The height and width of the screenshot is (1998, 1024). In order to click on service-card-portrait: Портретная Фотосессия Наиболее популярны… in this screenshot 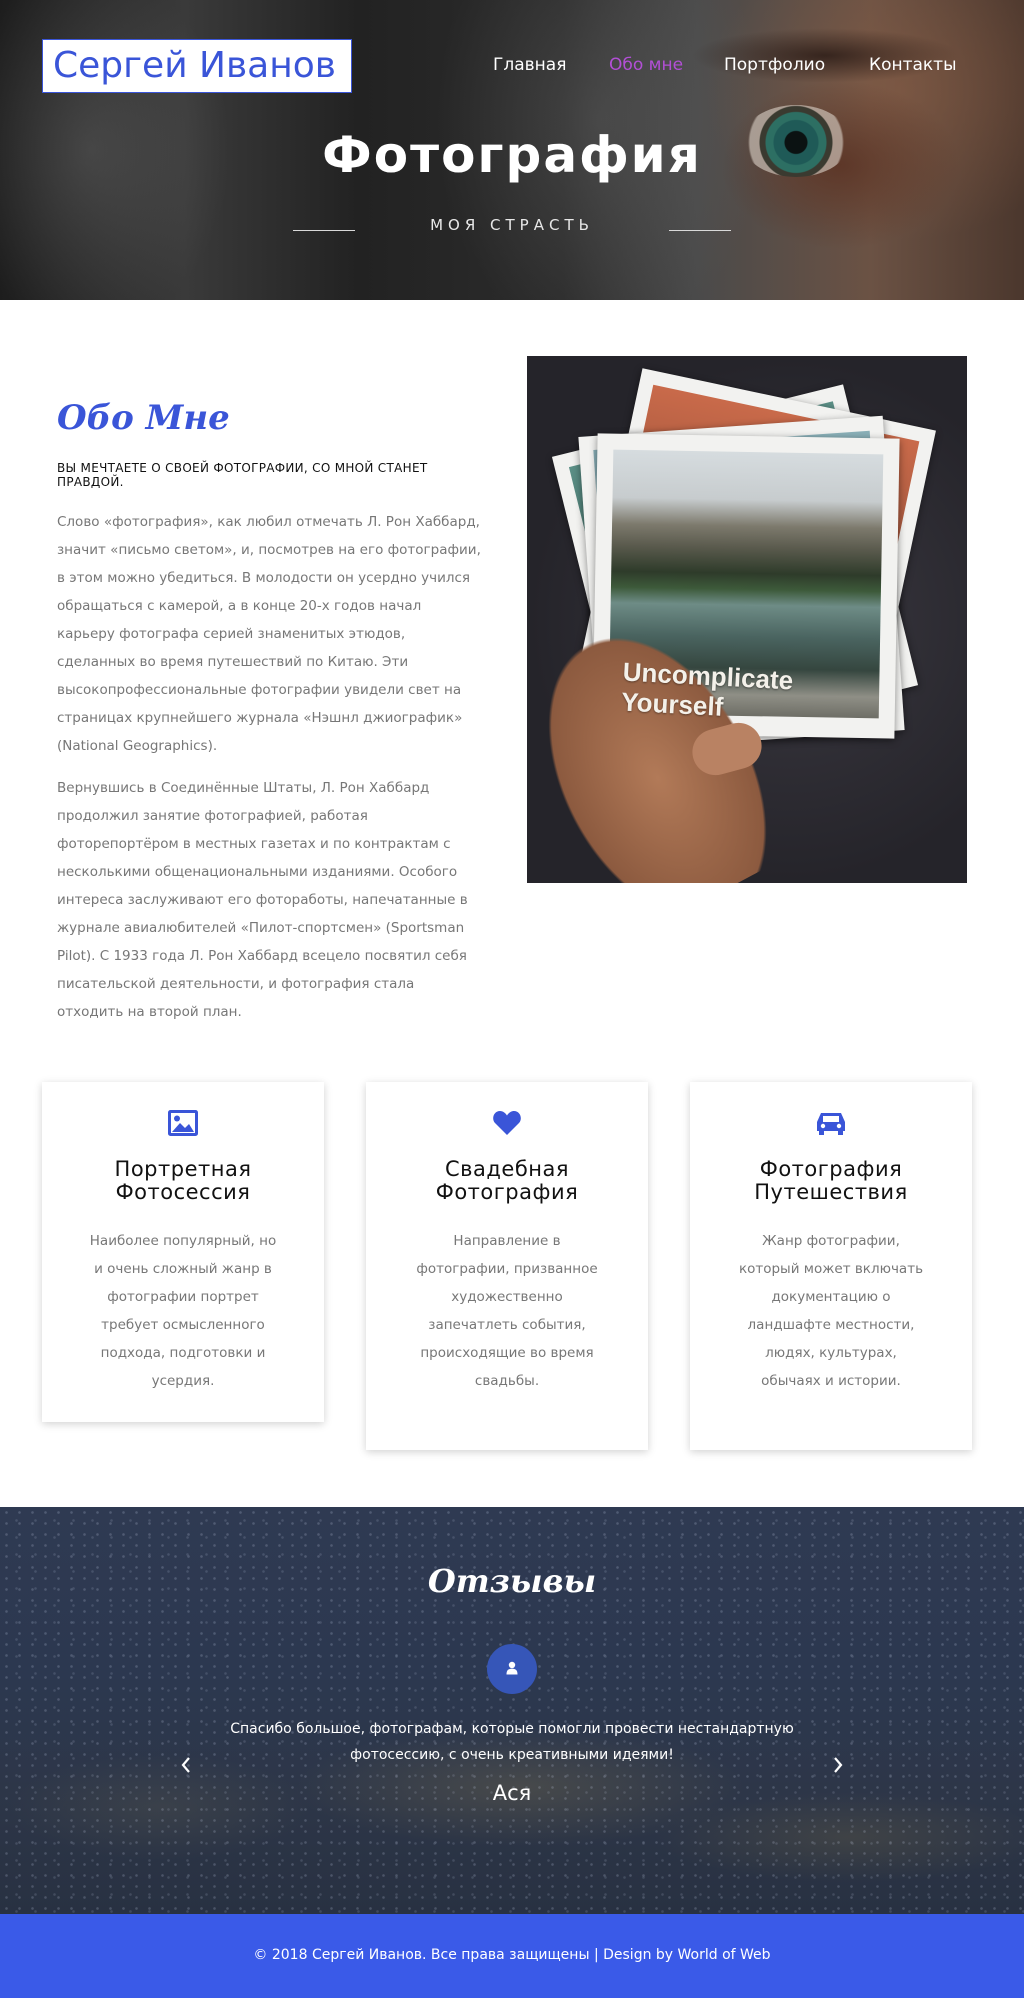, I will do `click(183, 1252)`.